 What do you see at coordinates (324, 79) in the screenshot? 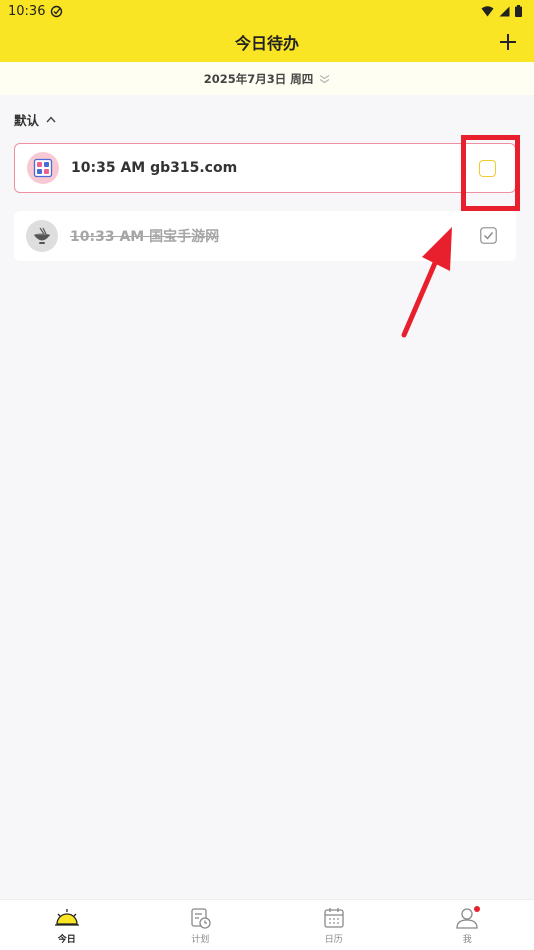
I see `double-chevron-down-icon` at bounding box center [324, 79].